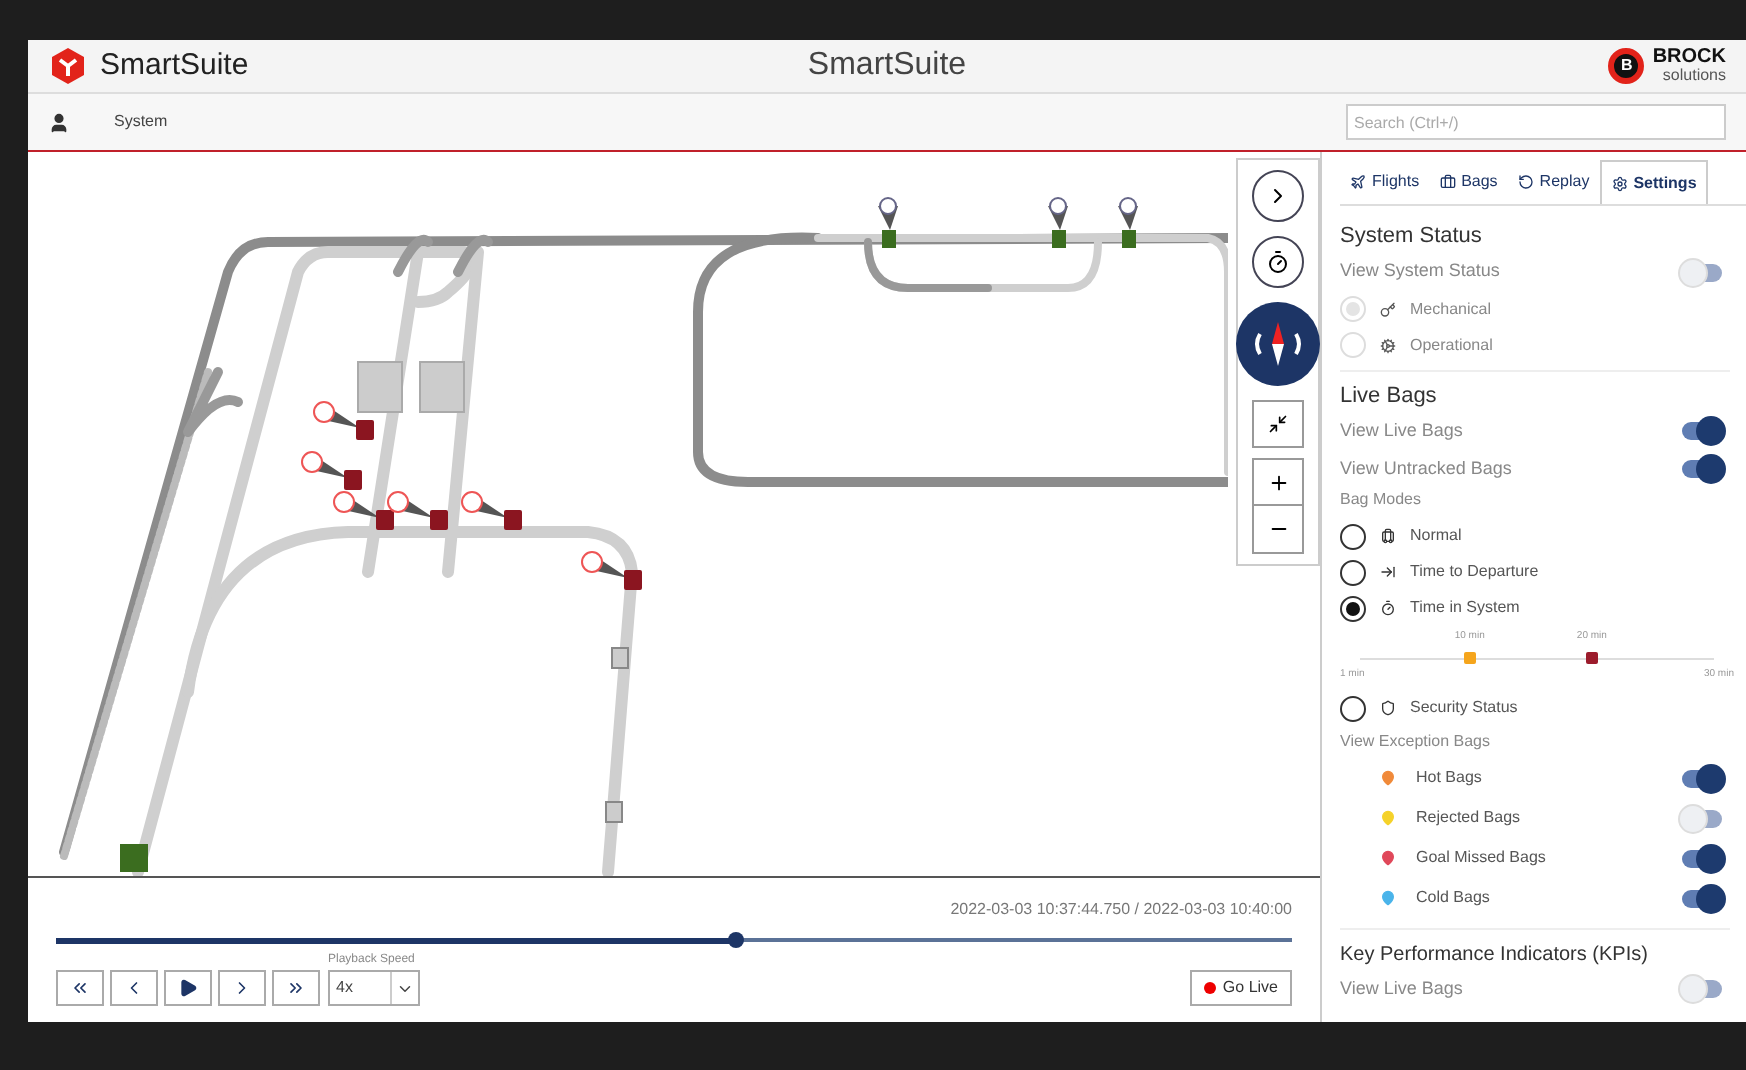 This screenshot has height=1070, width=1746. Describe the element at coordinates (1689, 57) in the screenshot. I see `brand-name: BROCK` at that location.